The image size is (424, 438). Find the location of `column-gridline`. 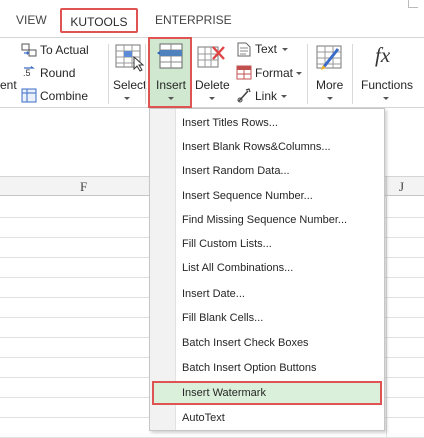

column-gridline is located at coordinates (386, 307).